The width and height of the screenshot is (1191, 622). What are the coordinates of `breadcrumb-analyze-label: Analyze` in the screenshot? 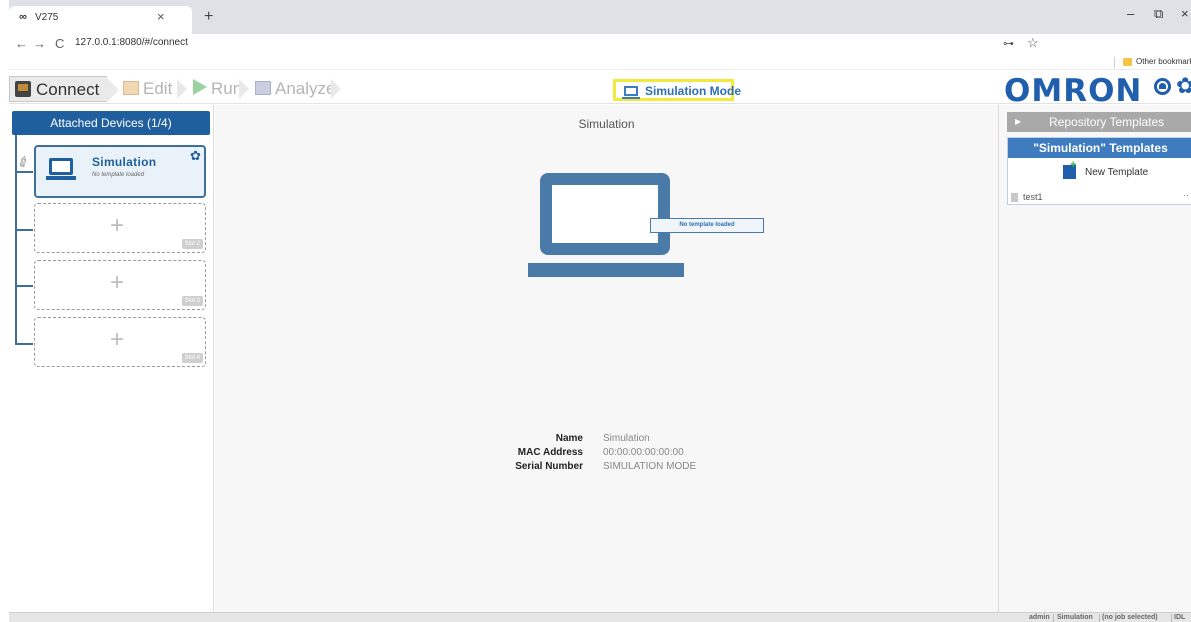 It's located at (305, 88).